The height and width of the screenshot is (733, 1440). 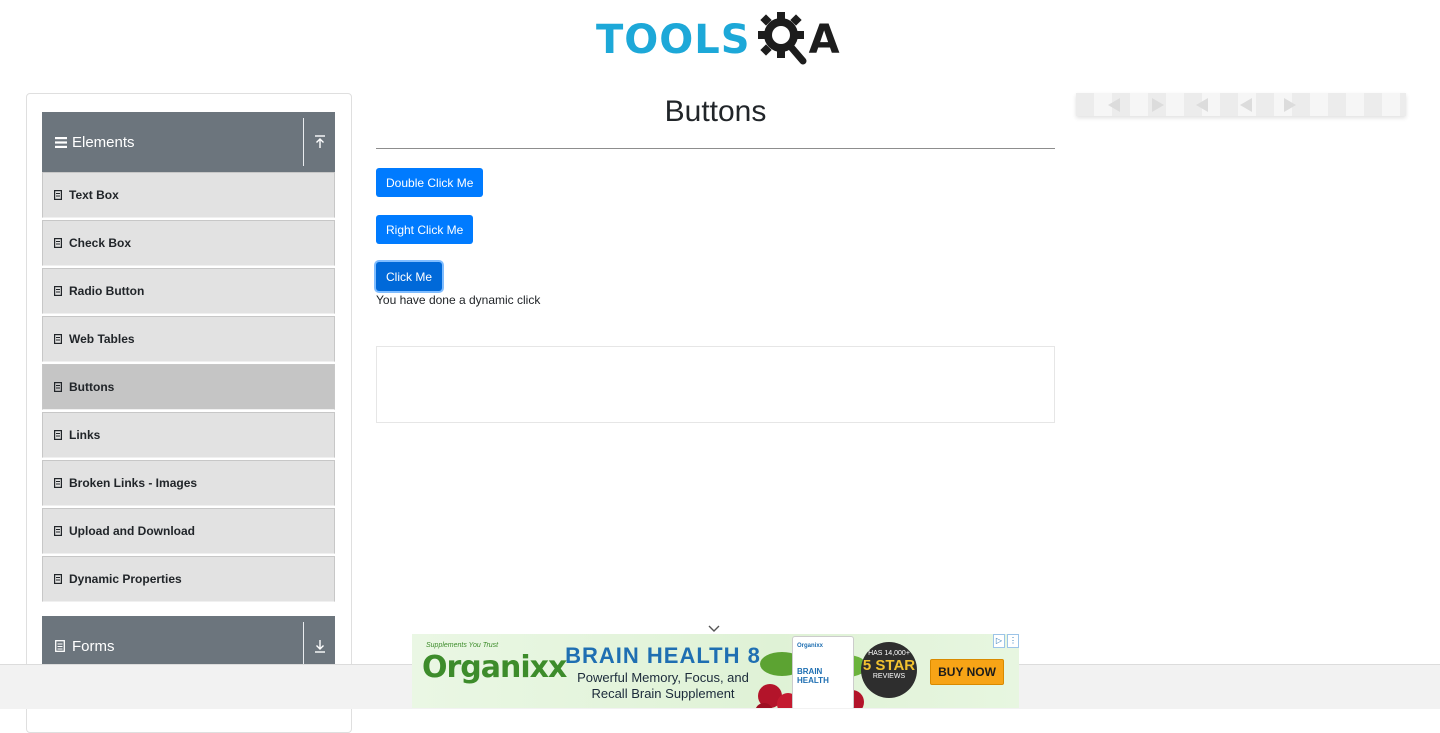 What do you see at coordinates (188, 243) in the screenshot?
I see `sidebar-item-check-box: Check Box` at bounding box center [188, 243].